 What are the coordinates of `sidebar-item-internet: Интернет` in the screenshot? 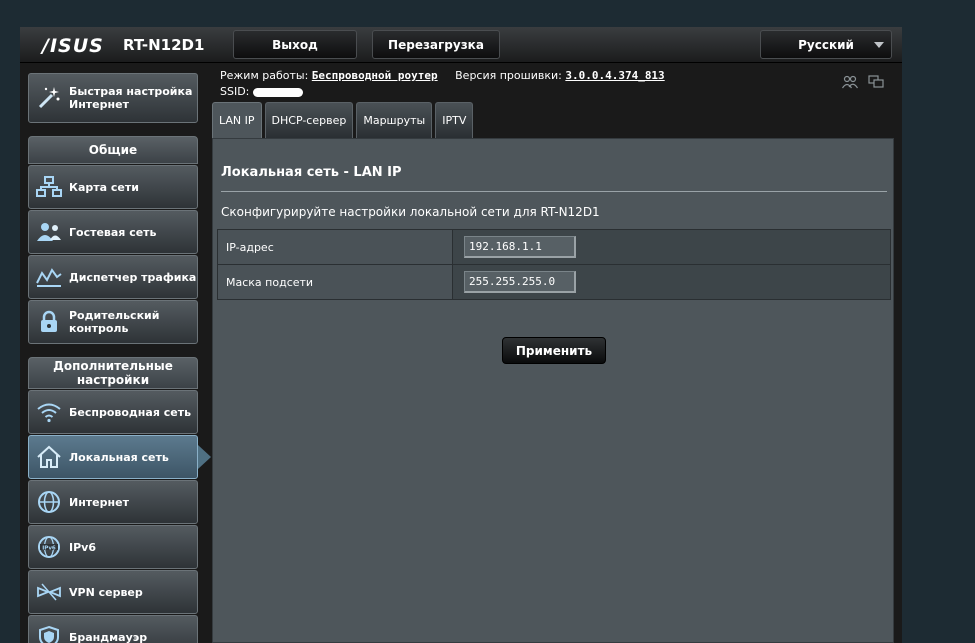 It's located at (113, 502).